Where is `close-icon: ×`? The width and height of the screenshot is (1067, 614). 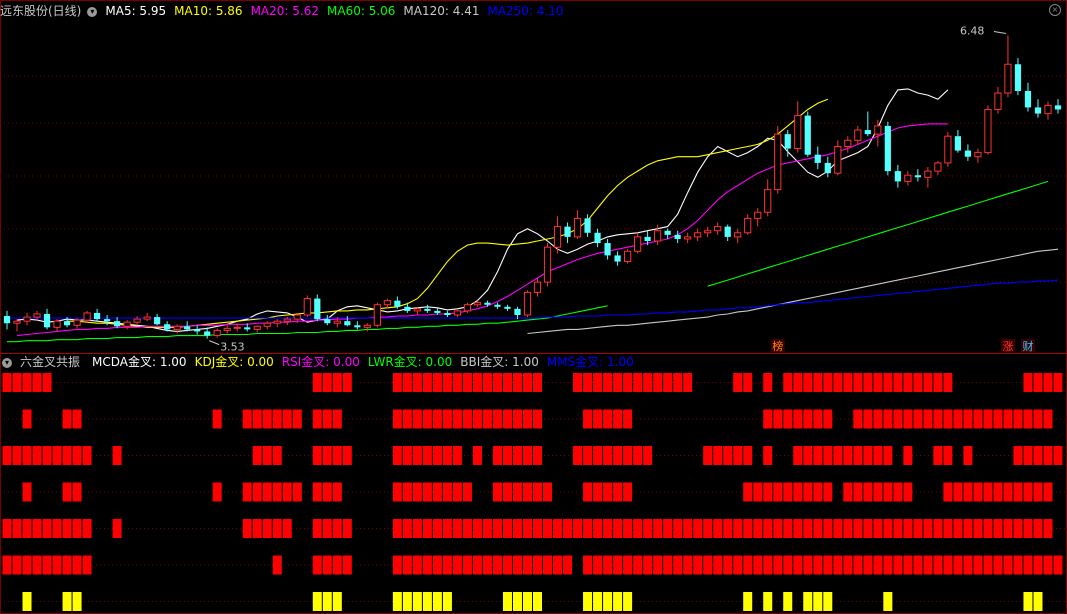
close-icon: × is located at coordinates (1055, 10).